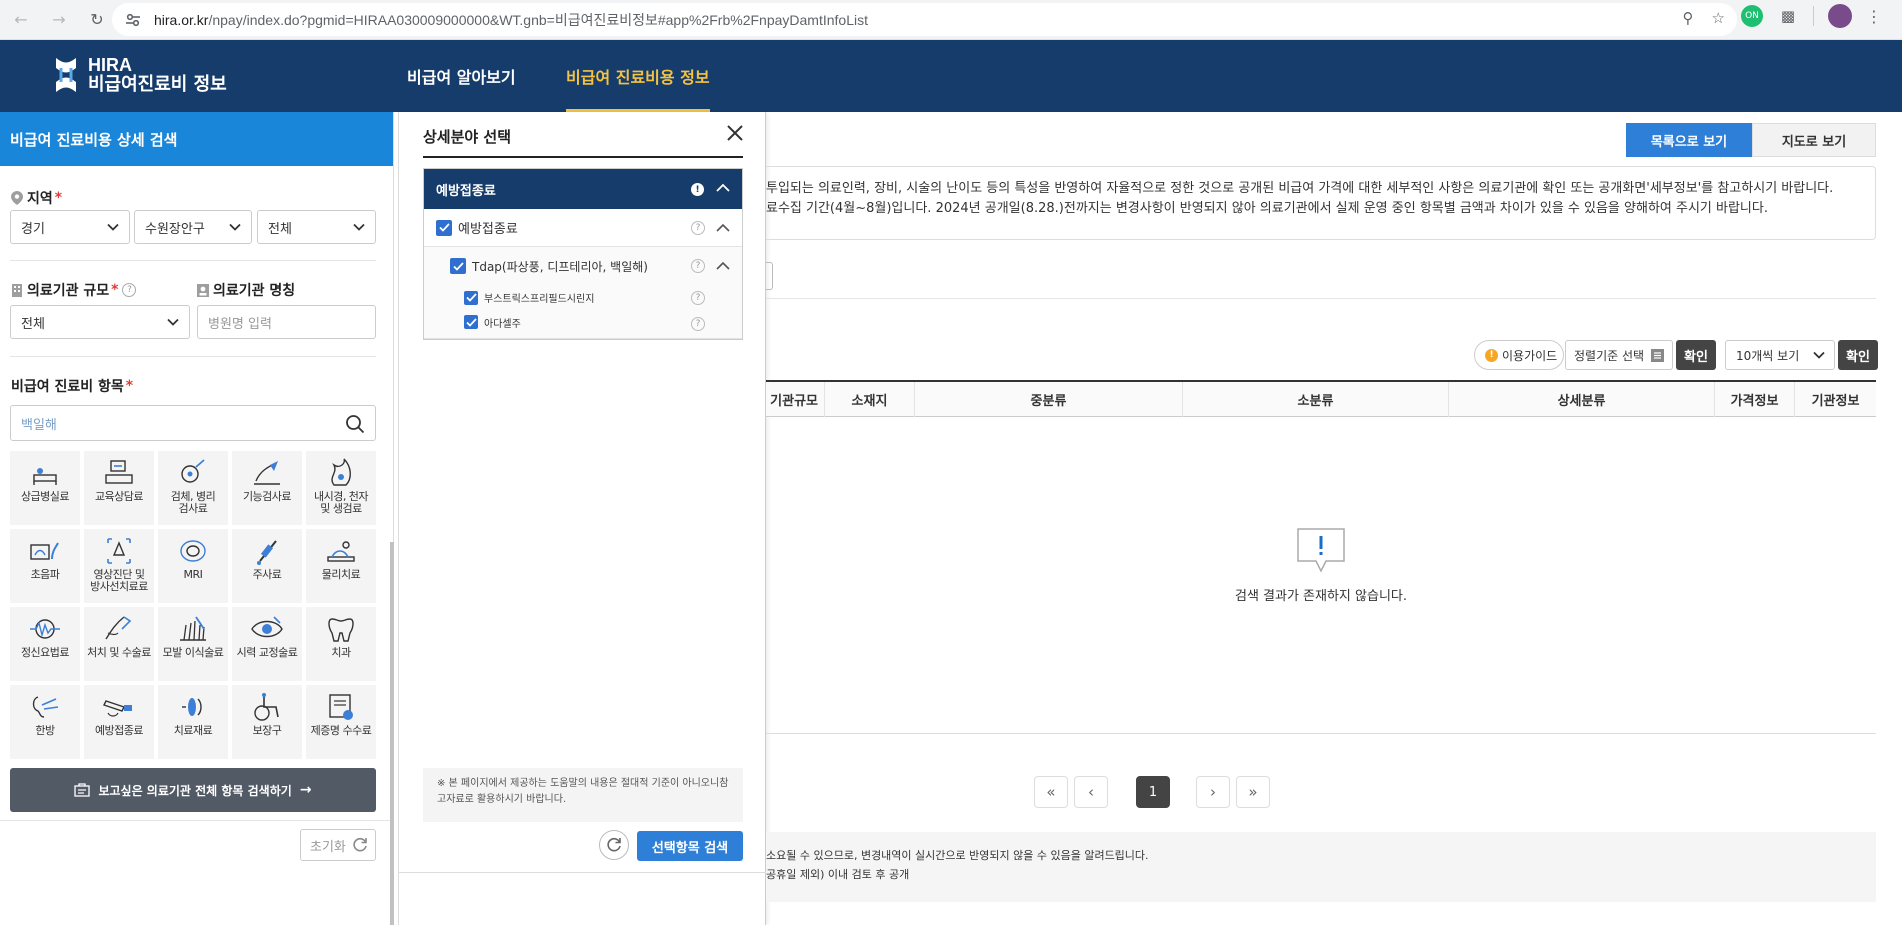 The image size is (1902, 925). I want to click on category-item: 초음파, so click(45, 566).